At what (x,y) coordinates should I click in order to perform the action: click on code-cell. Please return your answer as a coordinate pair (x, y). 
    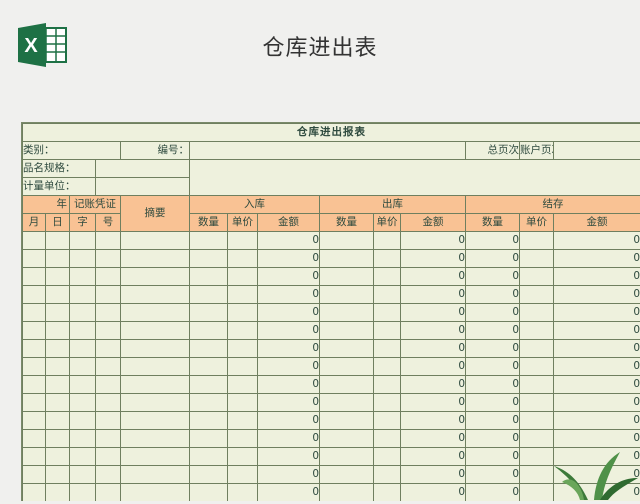
    Looking at the image, I should click on (328, 151).